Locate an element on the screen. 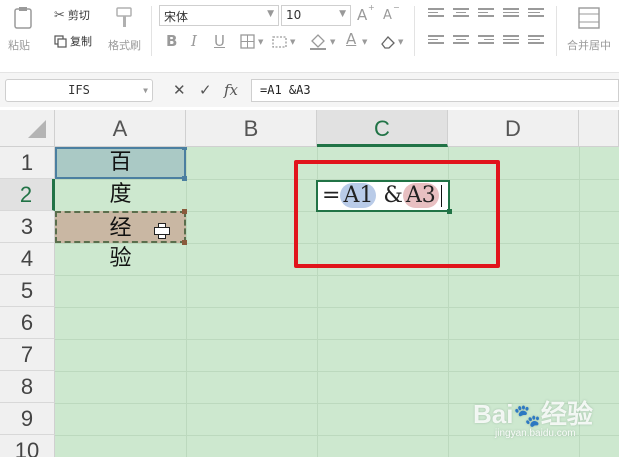  font-size-select: 10 ▼ is located at coordinates (316, 15).